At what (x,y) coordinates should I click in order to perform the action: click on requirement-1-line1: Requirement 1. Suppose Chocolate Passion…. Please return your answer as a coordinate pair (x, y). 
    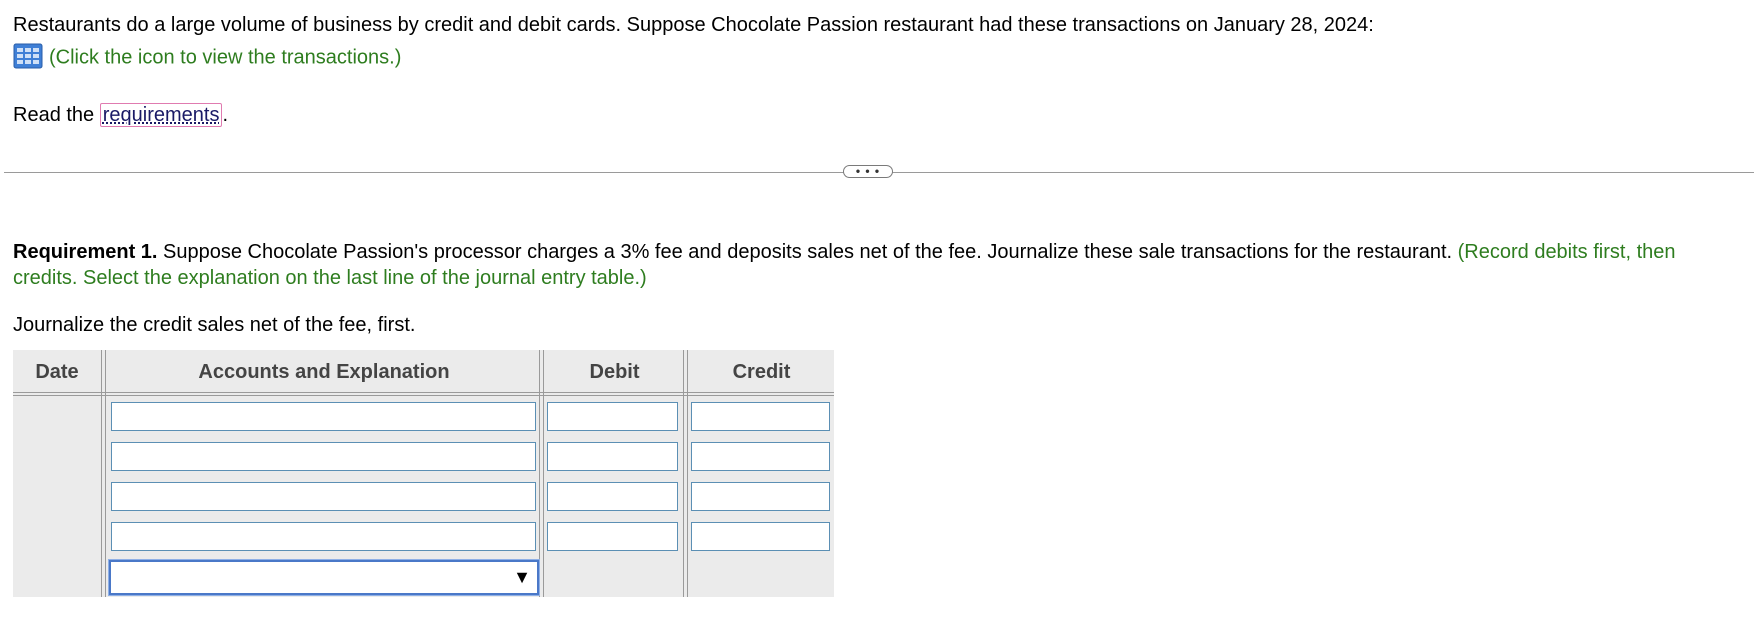
    Looking at the image, I should click on (844, 252).